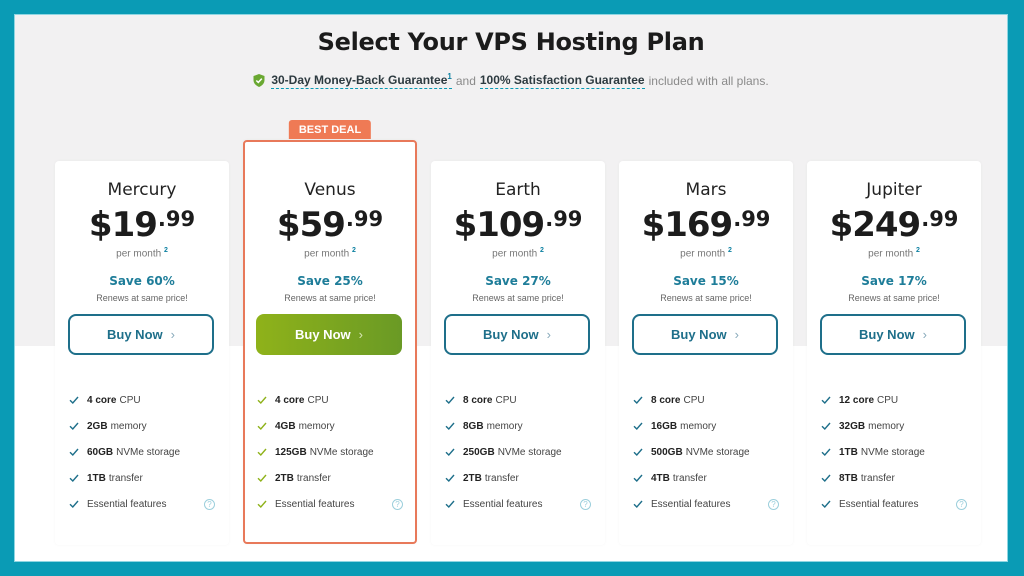 The height and width of the screenshot is (576, 1024). Describe the element at coordinates (894, 281) in the screenshot. I see `save-percentage: Save 17%` at that location.